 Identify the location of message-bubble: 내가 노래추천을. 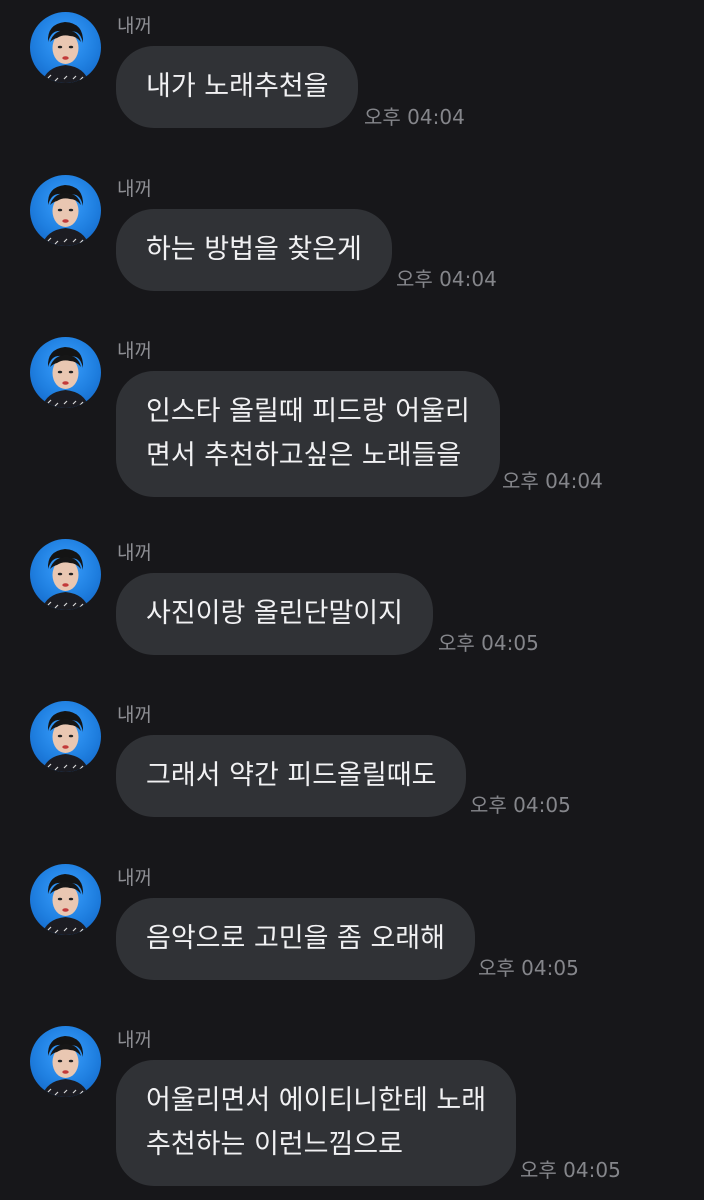
(237, 87).